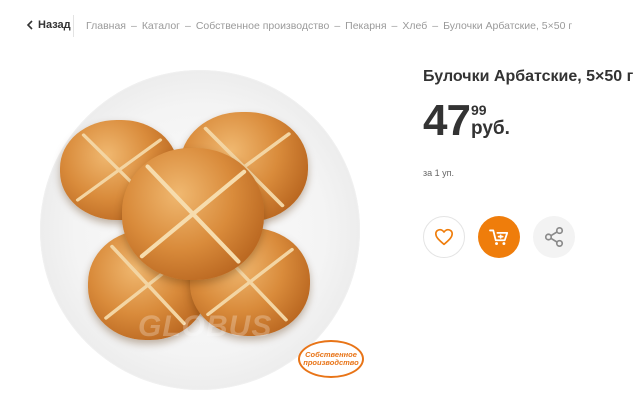 Image resolution: width=640 pixels, height=417 pixels. I want to click on cart-icon, so click(499, 237).